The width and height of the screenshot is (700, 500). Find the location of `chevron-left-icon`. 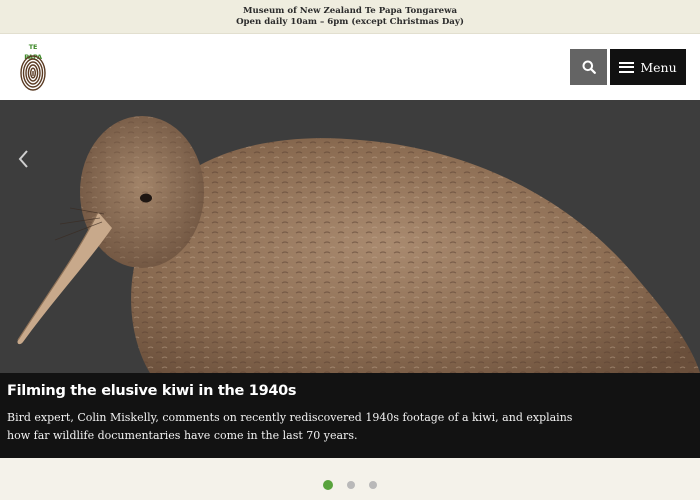

chevron-left-icon is located at coordinates (23, 159).